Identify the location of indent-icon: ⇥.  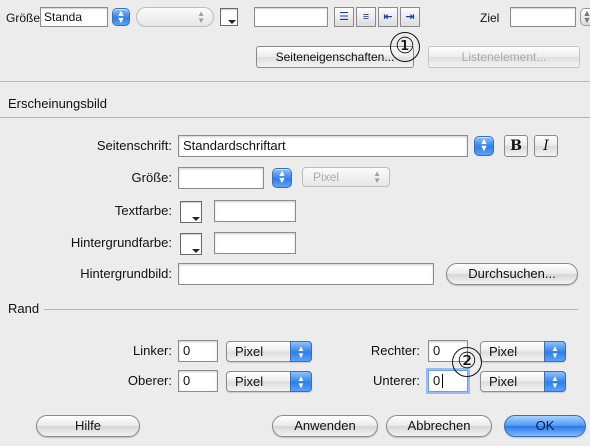
(410, 17).